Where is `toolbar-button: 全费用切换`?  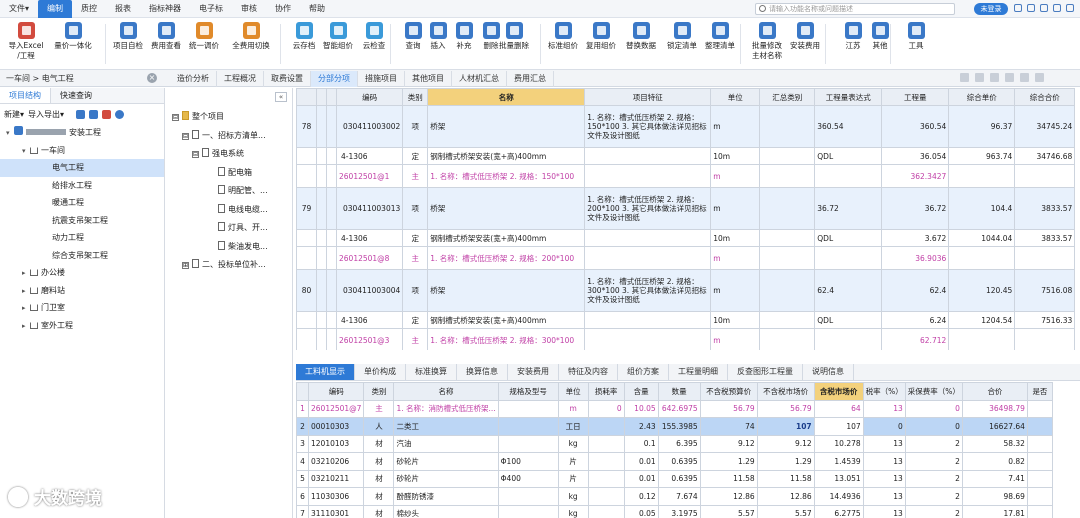
toolbar-button: 全费用切换 is located at coordinates (251, 36).